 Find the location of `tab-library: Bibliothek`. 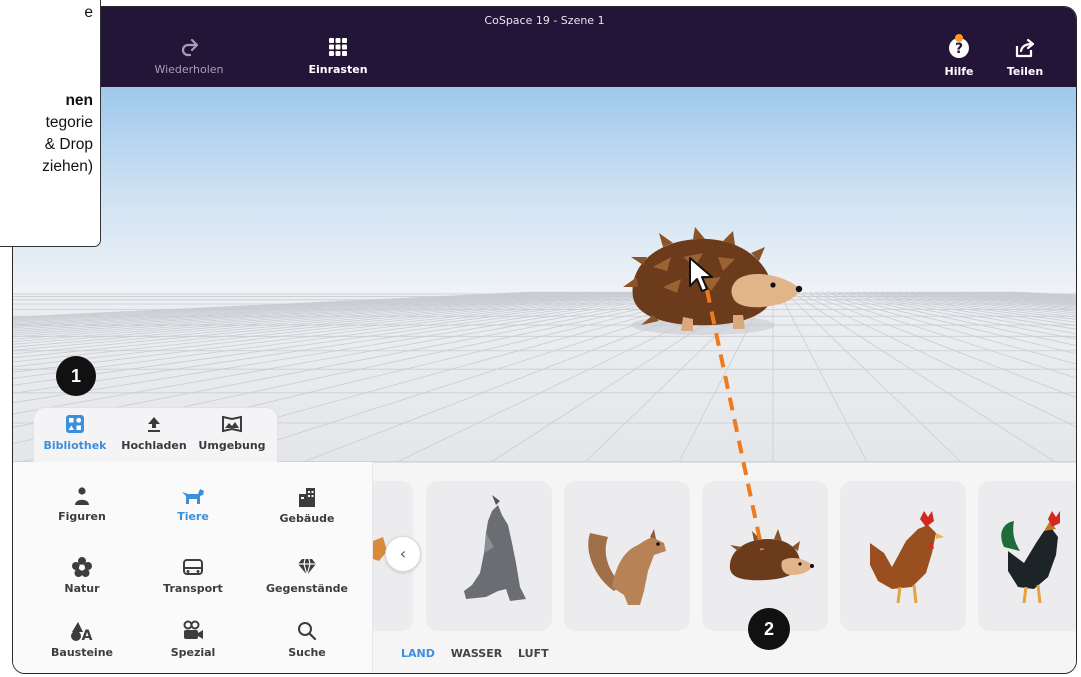

tab-library: Bibliothek is located at coordinates (75, 433).